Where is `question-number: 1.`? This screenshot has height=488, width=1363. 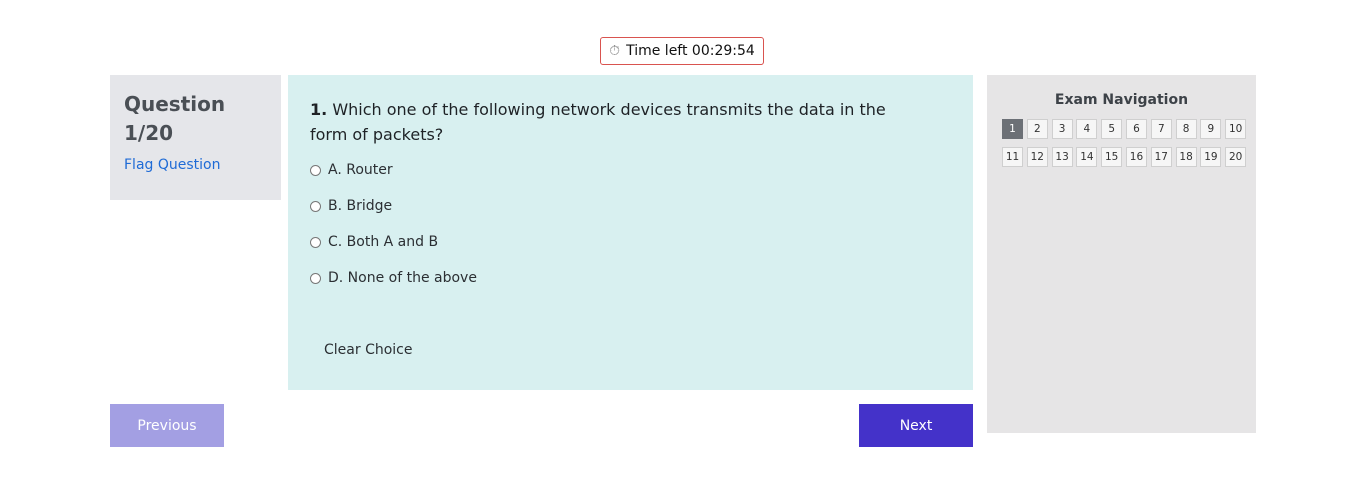
question-number: 1. is located at coordinates (319, 109).